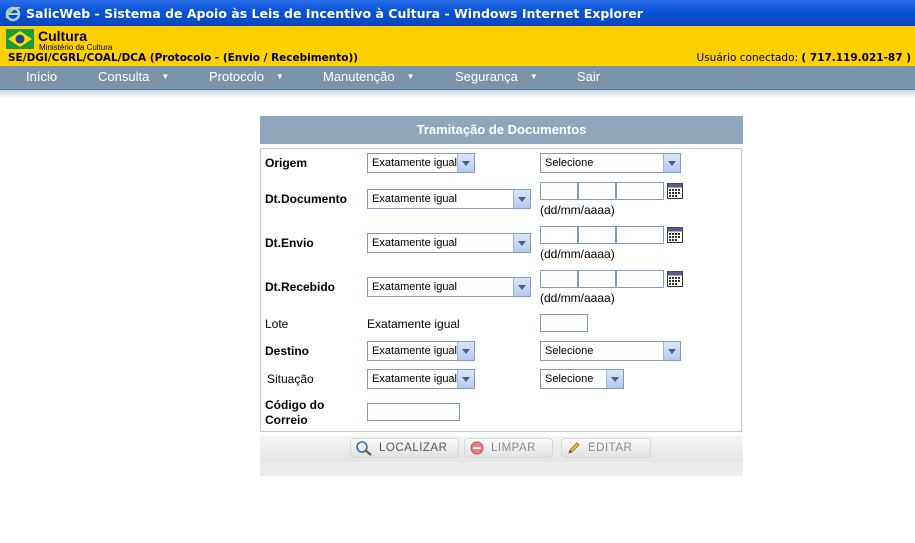 This screenshot has height=543, width=915. I want to click on lote-label: Lote, so click(277, 324).